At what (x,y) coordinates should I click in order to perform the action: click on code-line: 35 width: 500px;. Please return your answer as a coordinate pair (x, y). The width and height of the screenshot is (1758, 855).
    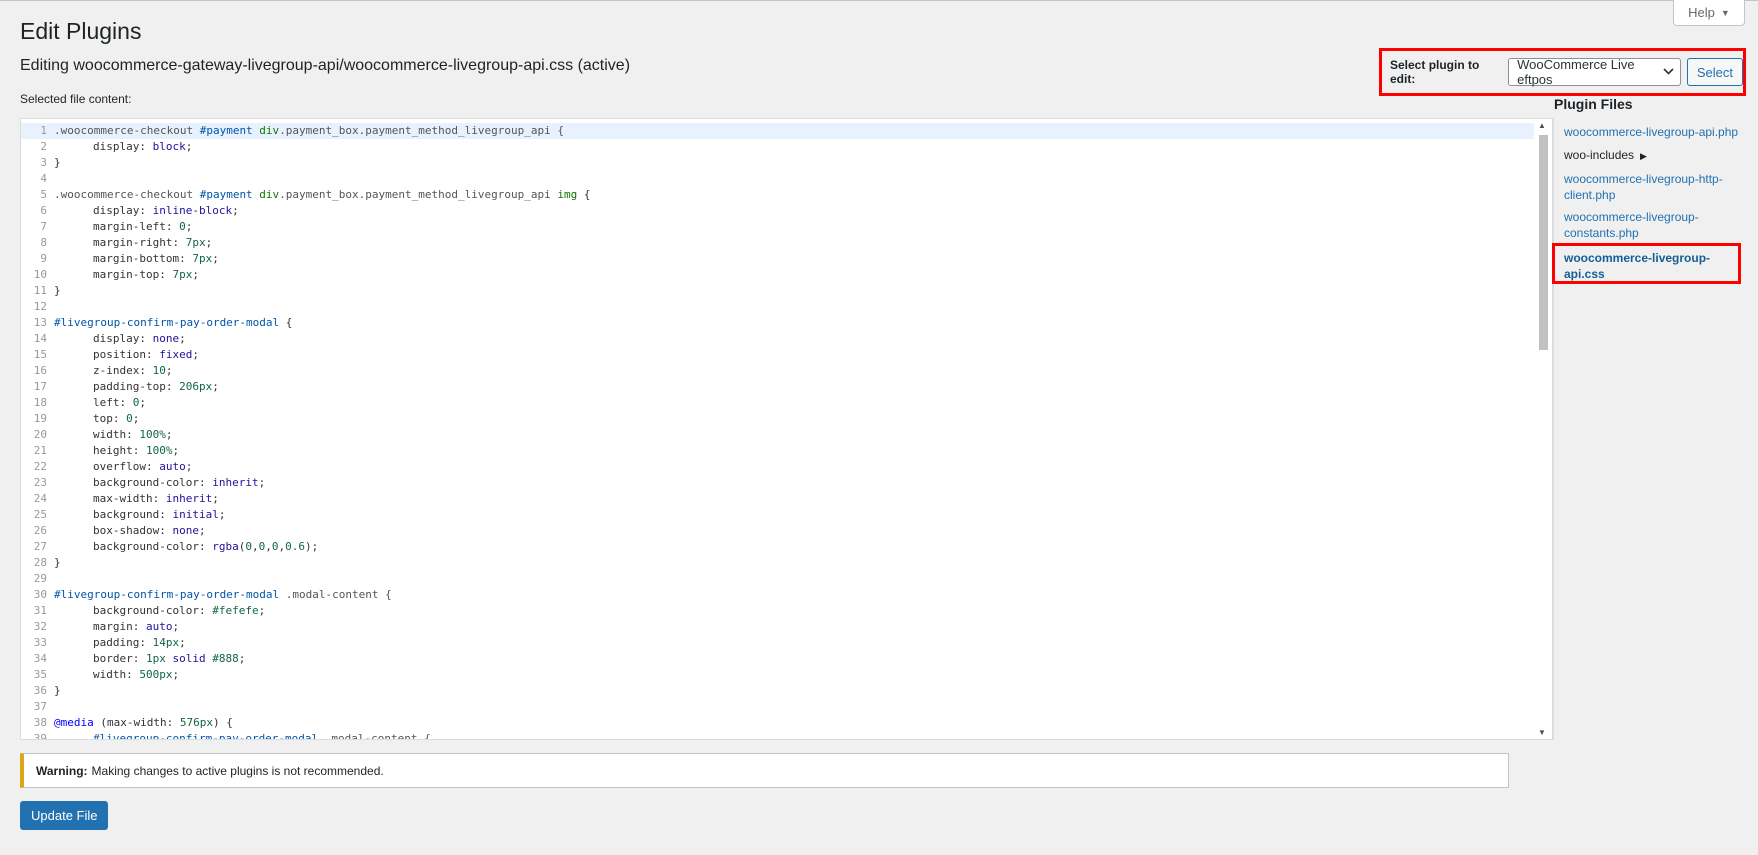
    Looking at the image, I should click on (778, 675).